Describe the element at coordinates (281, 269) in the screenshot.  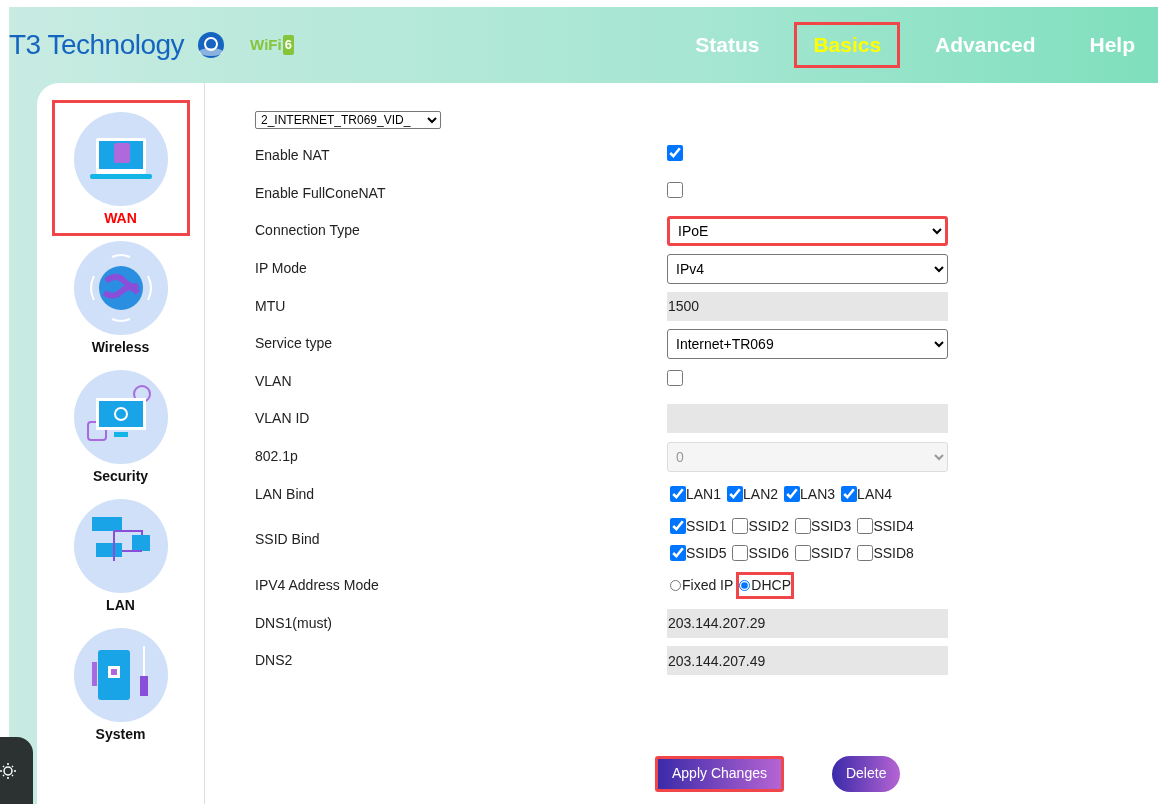
I see `field-label: IP Mode` at that location.